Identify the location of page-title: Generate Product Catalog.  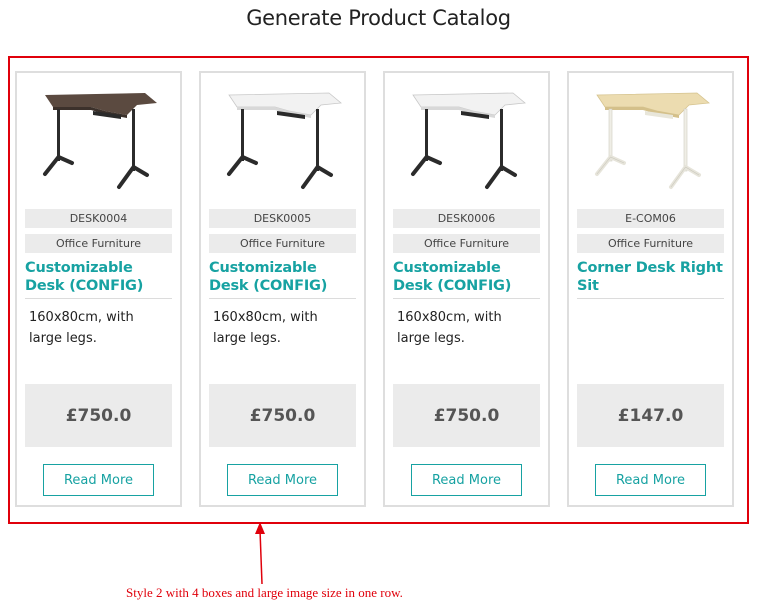
(378, 18).